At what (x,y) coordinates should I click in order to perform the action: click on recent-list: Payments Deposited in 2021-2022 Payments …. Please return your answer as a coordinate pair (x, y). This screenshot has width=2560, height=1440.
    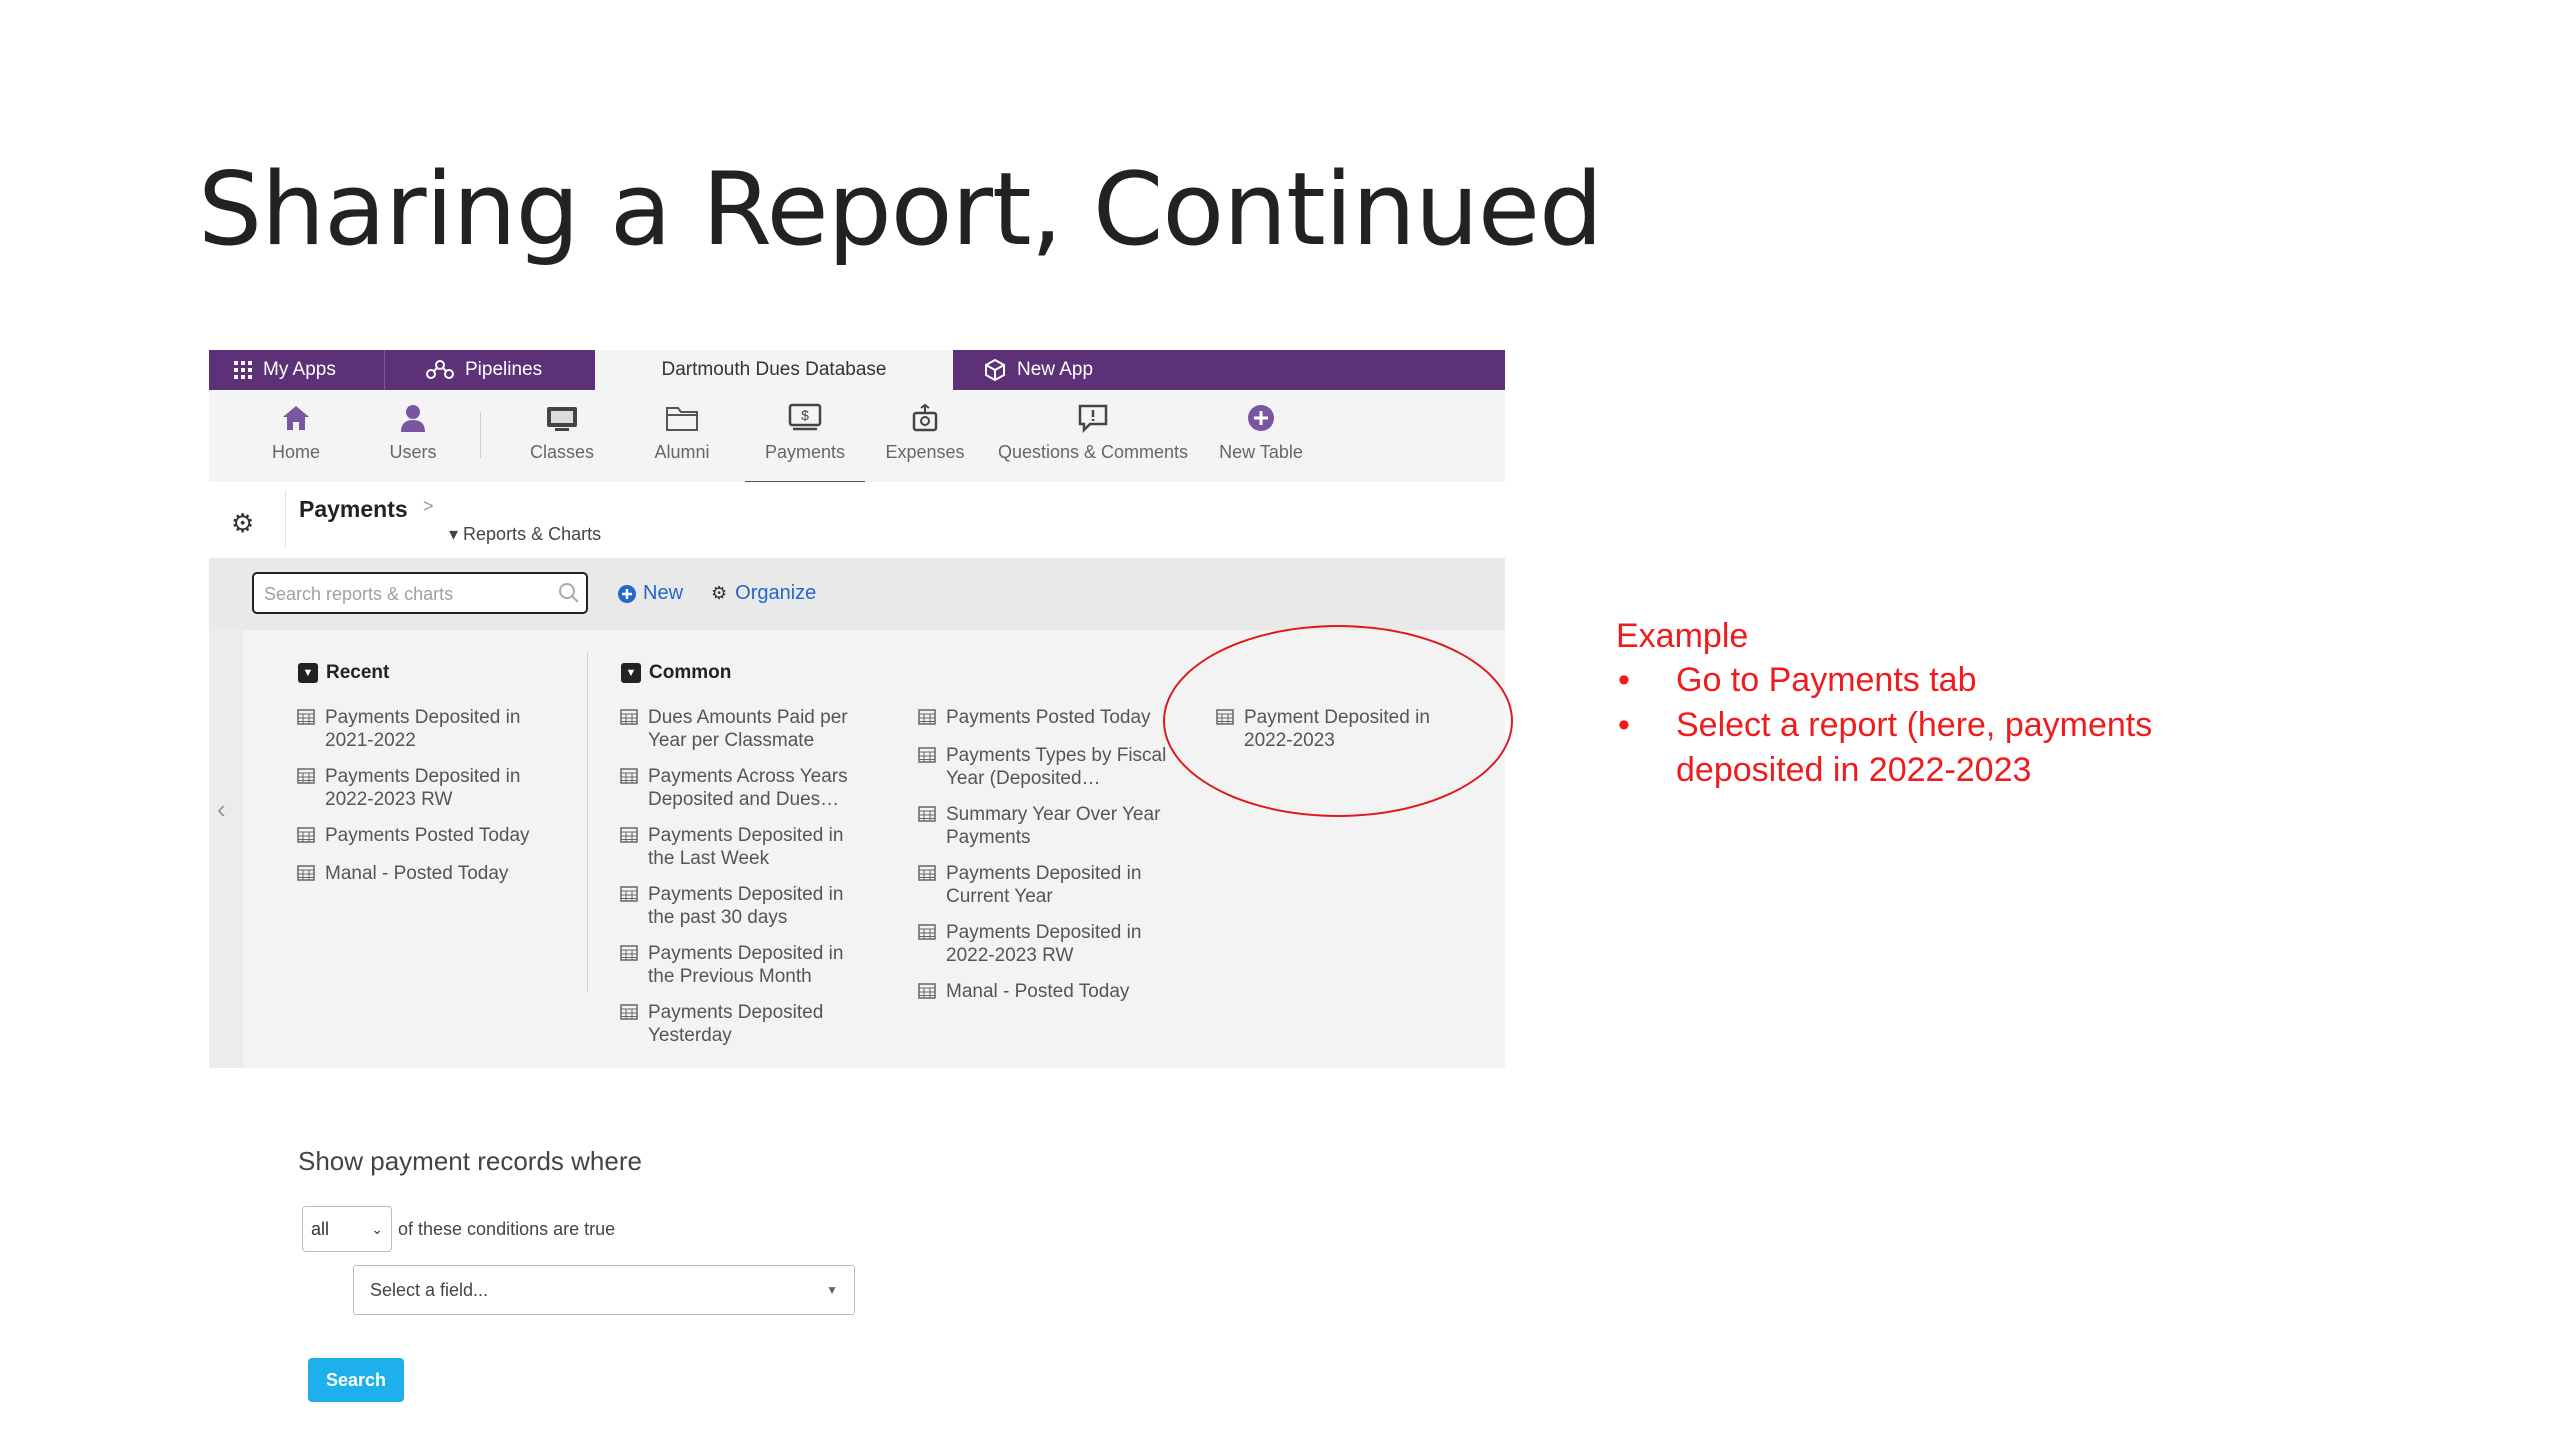
    Looking at the image, I should click on (422, 803).